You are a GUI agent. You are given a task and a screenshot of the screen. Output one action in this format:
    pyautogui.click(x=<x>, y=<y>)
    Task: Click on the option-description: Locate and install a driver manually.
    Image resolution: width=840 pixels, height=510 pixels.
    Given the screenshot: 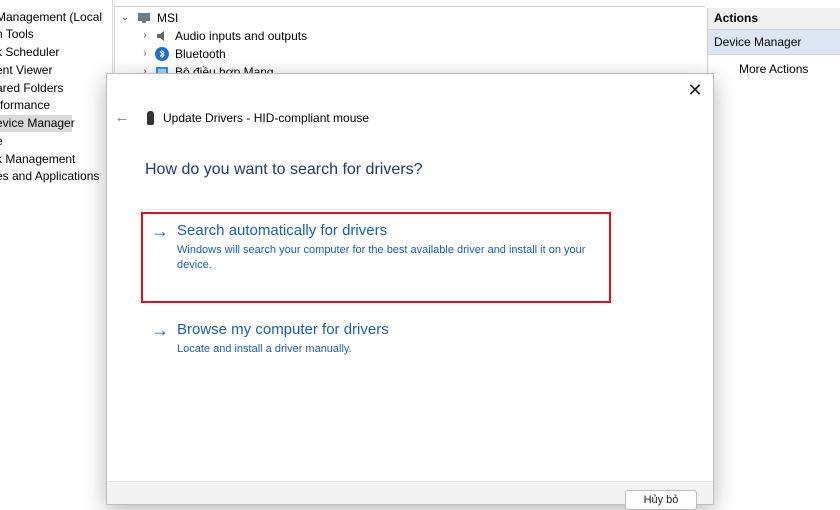 What is the action you would take?
    pyautogui.click(x=264, y=349)
    